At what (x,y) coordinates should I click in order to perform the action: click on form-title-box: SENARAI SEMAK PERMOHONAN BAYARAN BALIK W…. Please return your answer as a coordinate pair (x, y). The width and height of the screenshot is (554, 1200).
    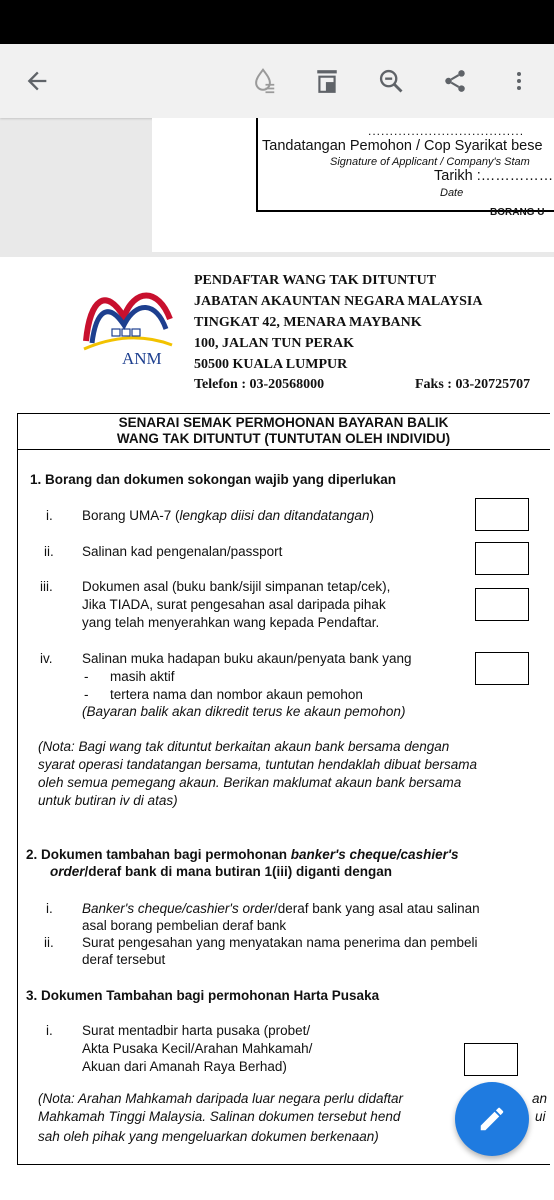
    Looking at the image, I should click on (283, 431).